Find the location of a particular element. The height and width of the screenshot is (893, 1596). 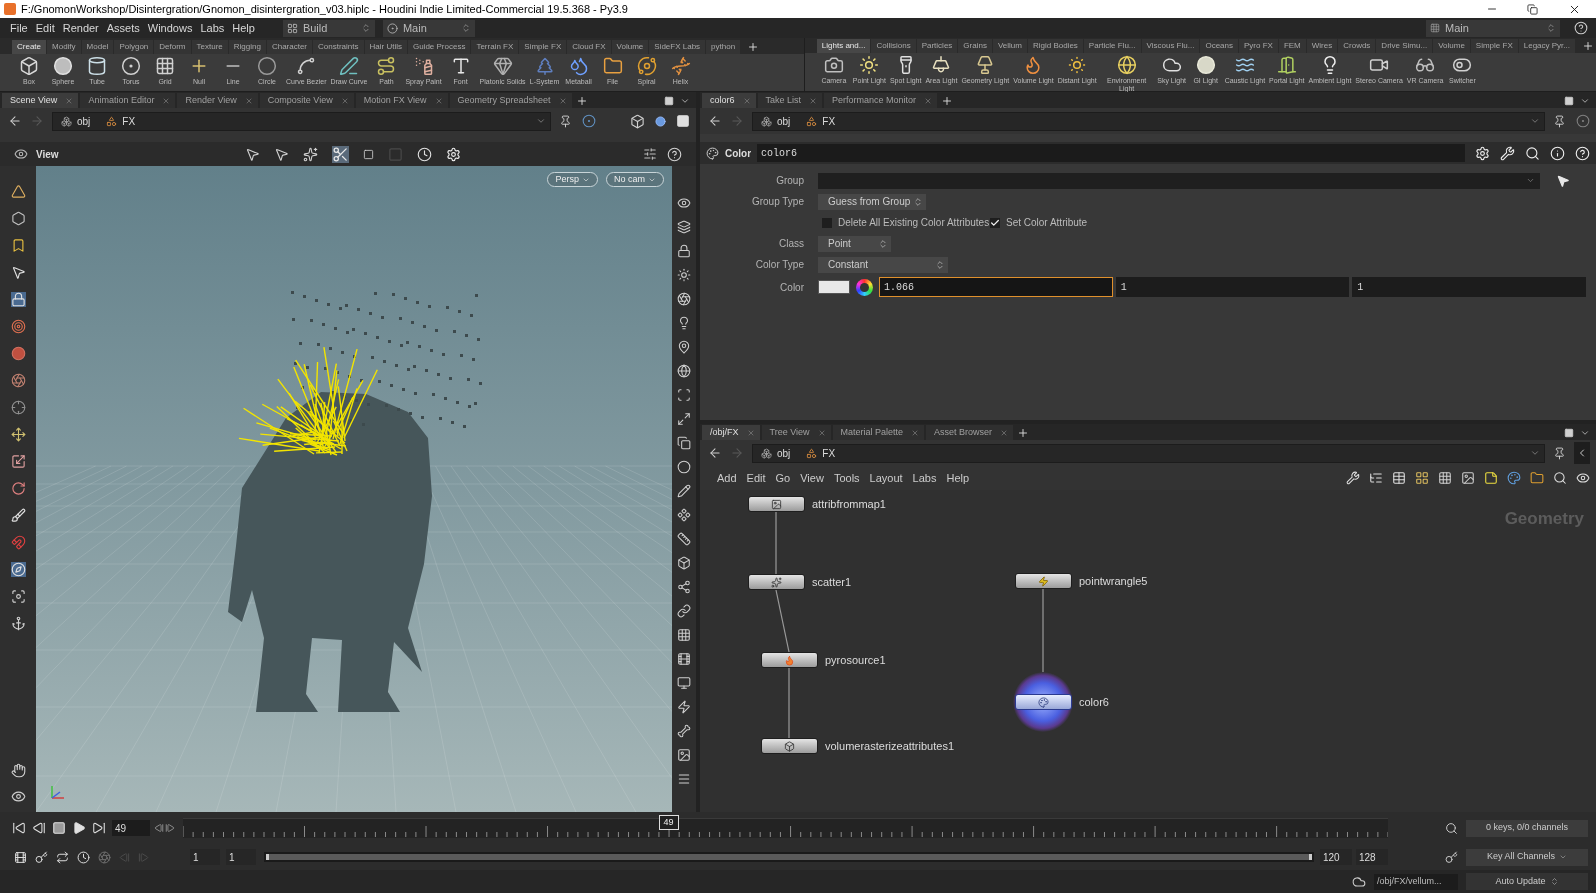

info-icon is located at coordinates (1557, 153).